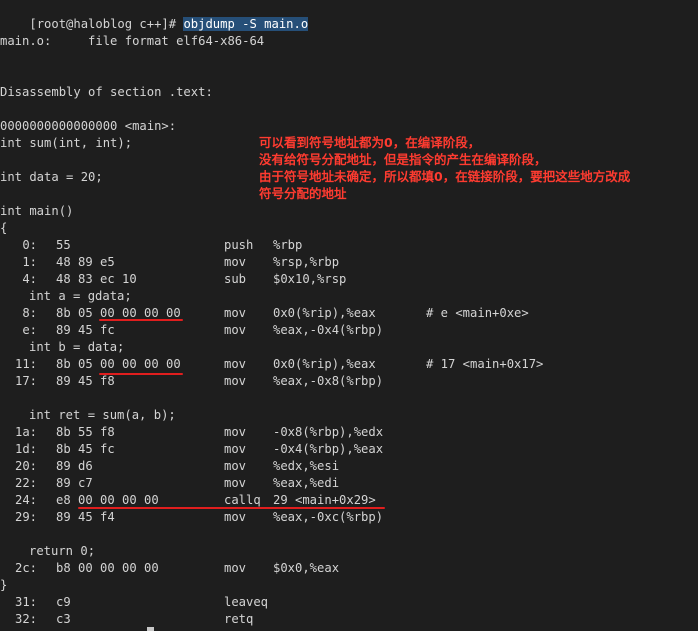 The height and width of the screenshot is (631, 698). What do you see at coordinates (154, 15) in the screenshot?
I see `prompt-line: [root@haloblog c++]# objdump -S main.o` at bounding box center [154, 15].